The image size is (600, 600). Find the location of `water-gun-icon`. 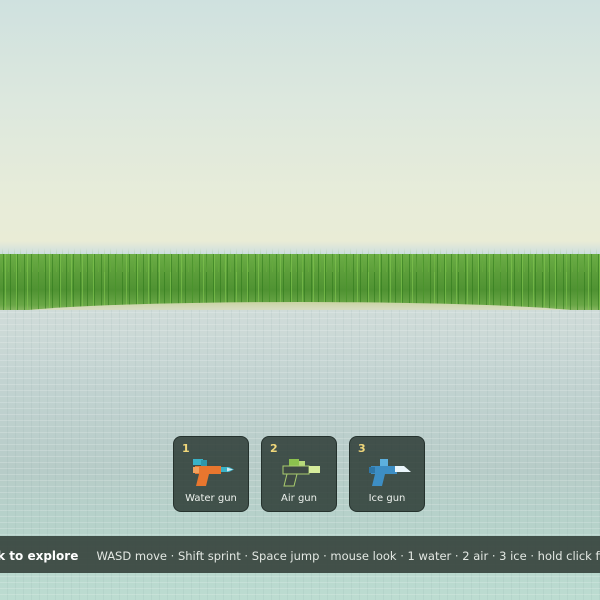

water-gun-icon is located at coordinates (213, 472).